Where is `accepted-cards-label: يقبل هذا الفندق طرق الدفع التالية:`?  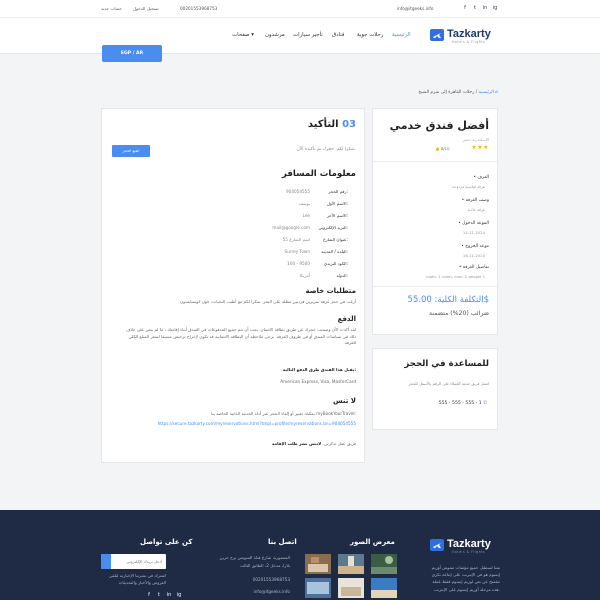 accepted-cards-label: يقبل هذا الفندق طرق الدفع التالية: is located at coordinates (319, 369).